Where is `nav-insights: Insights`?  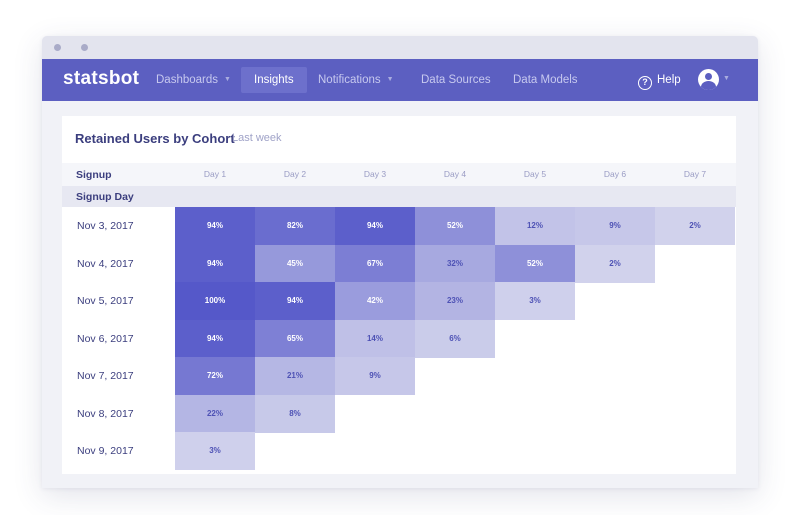
nav-insights: Insights is located at coordinates (274, 80).